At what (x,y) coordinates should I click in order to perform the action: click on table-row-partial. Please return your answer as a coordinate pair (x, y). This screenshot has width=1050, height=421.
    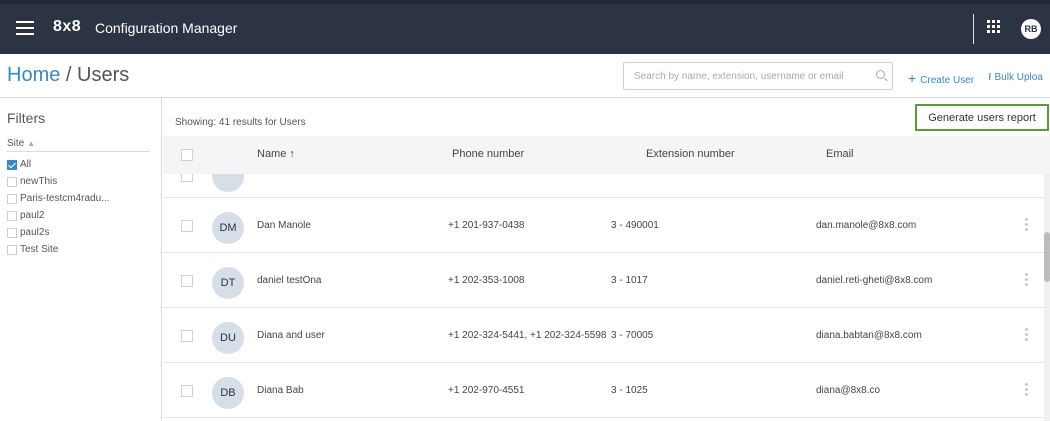
    Looking at the image, I should click on (606, 186).